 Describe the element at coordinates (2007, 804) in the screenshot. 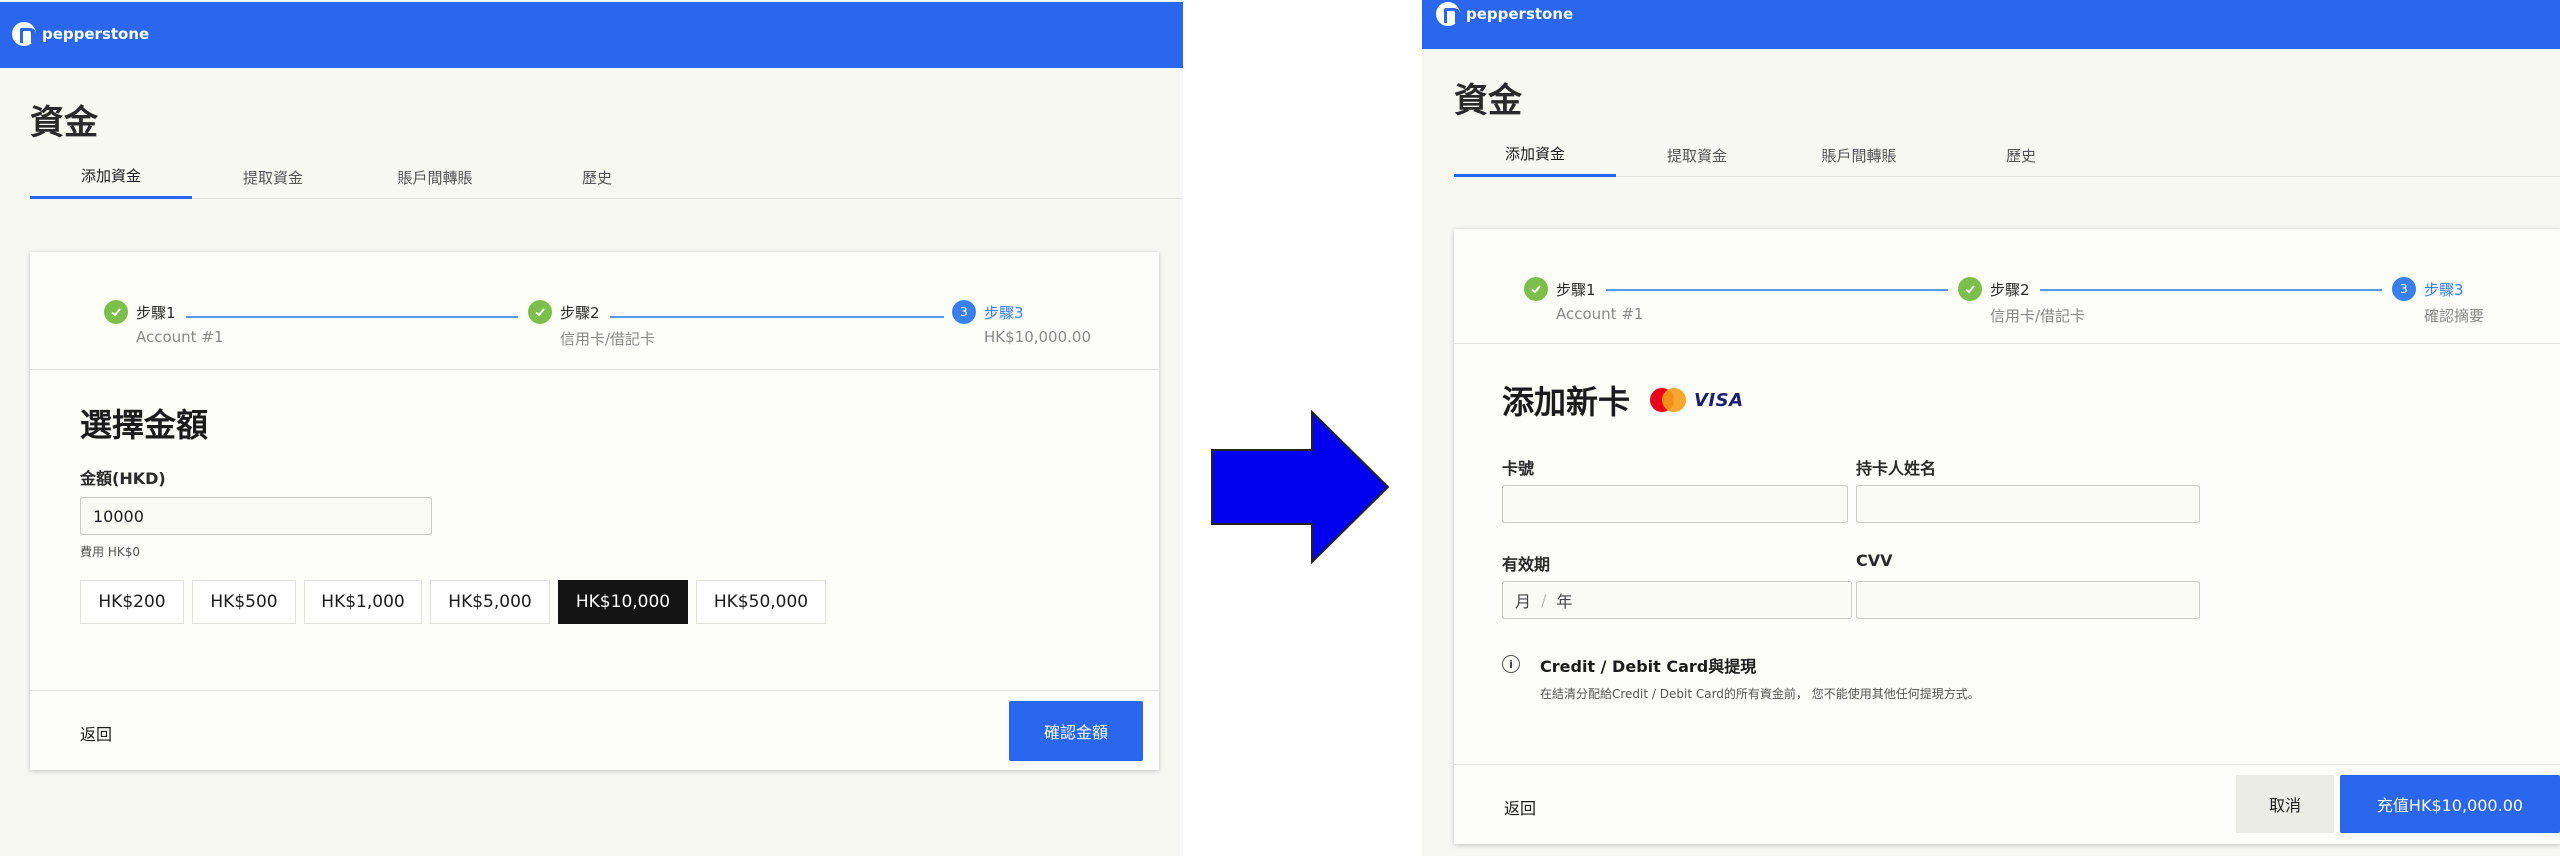

I see `card-footer: 返回 取消 充值HK$10,000.00` at that location.